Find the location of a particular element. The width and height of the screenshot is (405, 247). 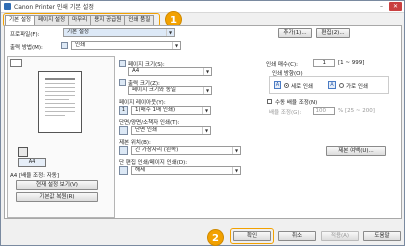

layout-select: 1(매수 1매 인쇄) ▼ is located at coordinates (171, 110).